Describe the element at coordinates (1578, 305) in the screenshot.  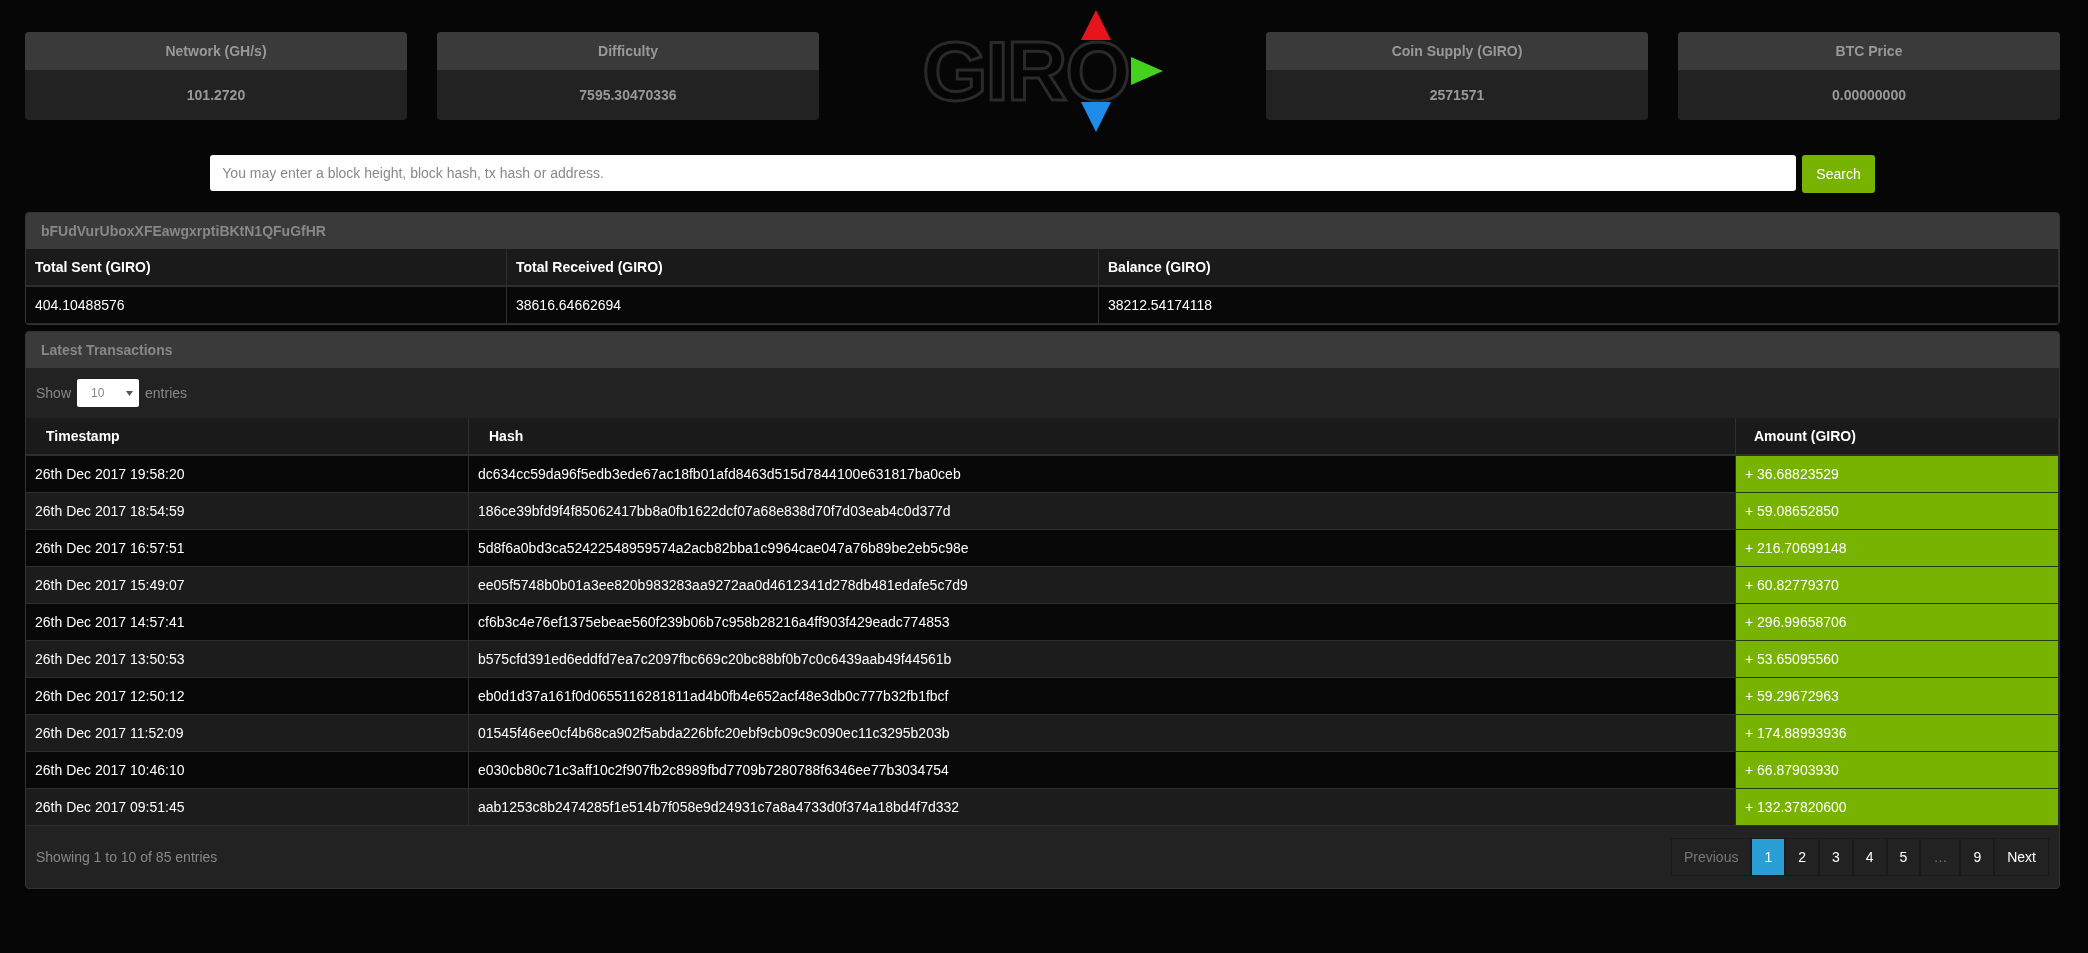
I see `table-cell: 38212.54174118` at that location.